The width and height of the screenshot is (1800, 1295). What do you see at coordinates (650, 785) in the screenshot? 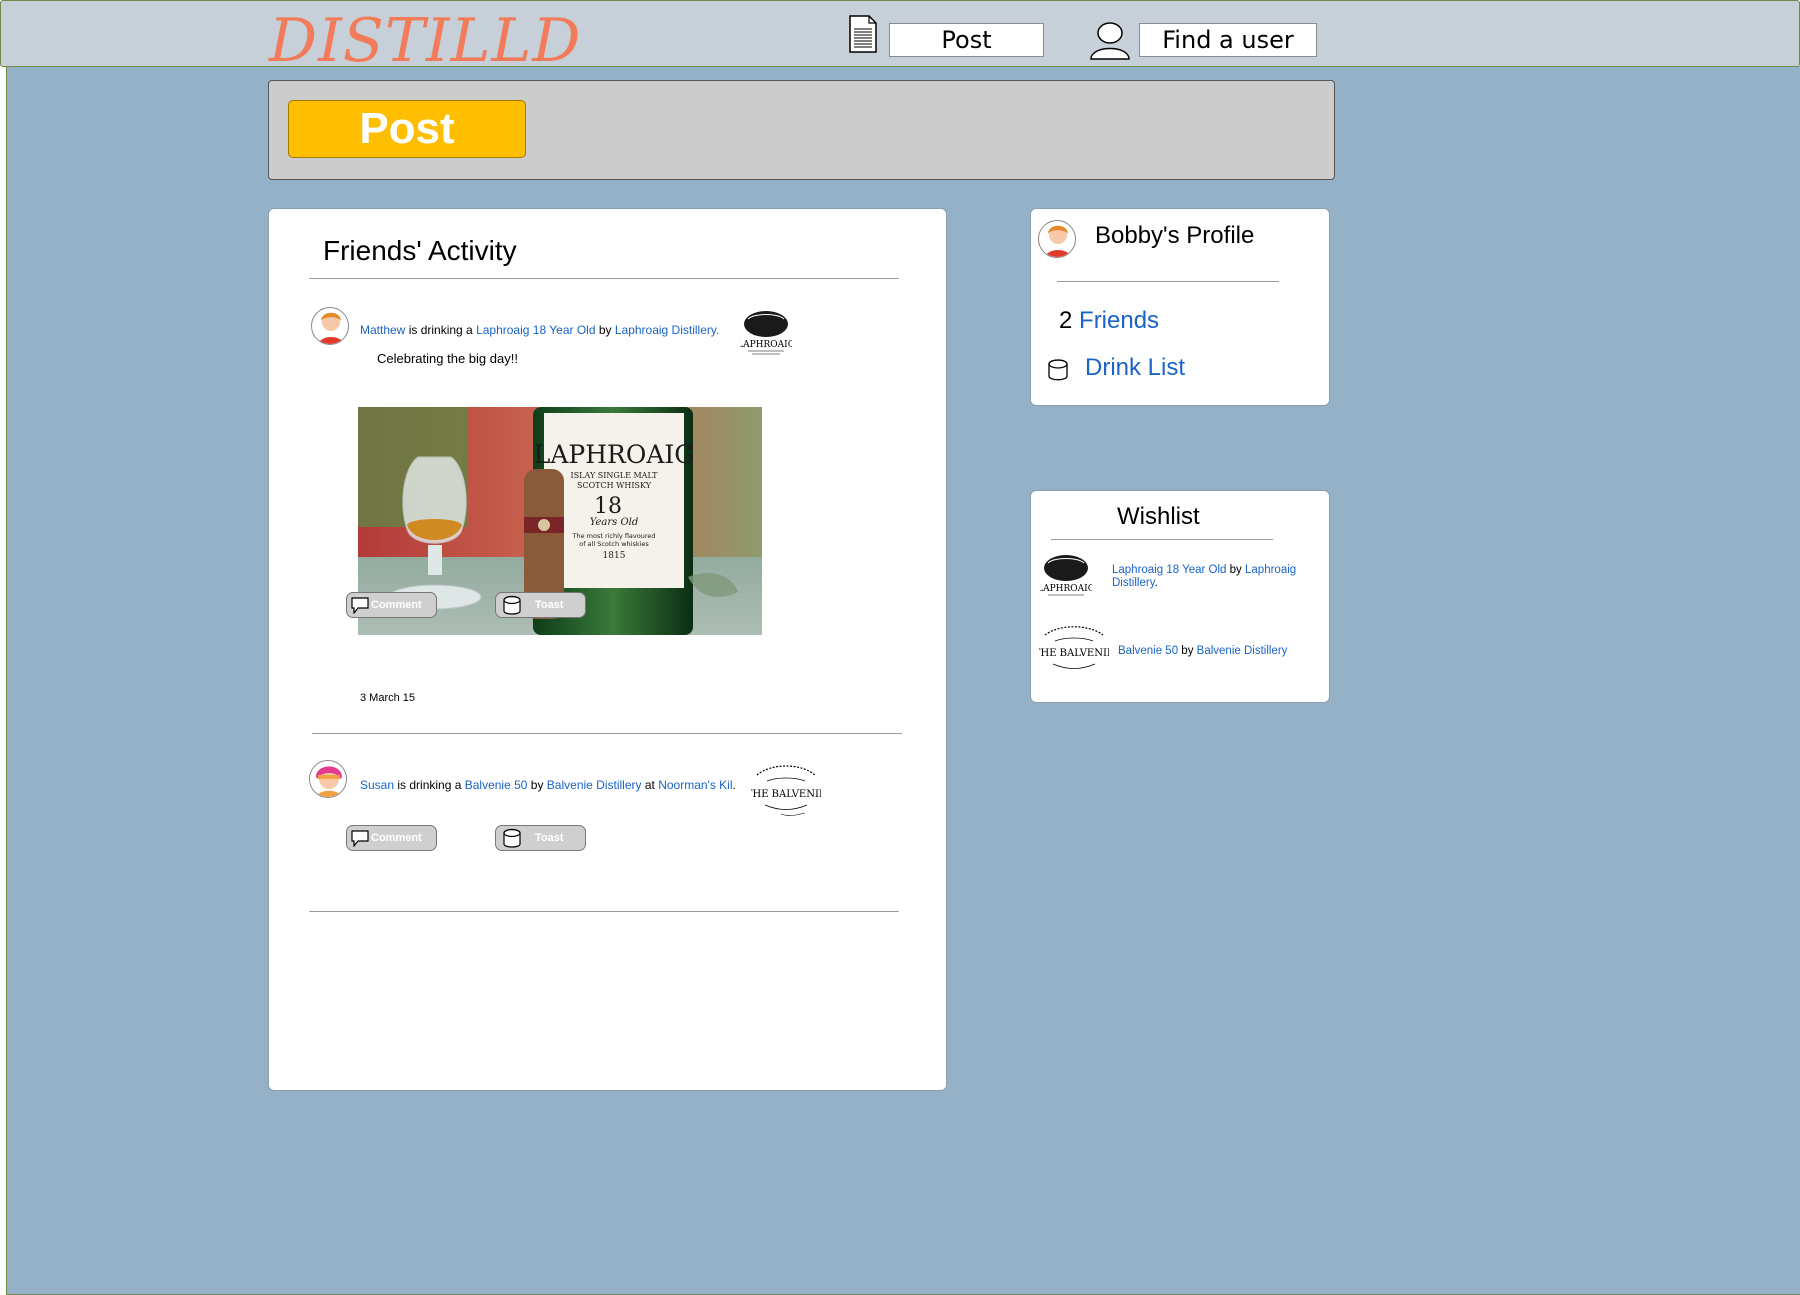
I see `activity-text: at` at bounding box center [650, 785].